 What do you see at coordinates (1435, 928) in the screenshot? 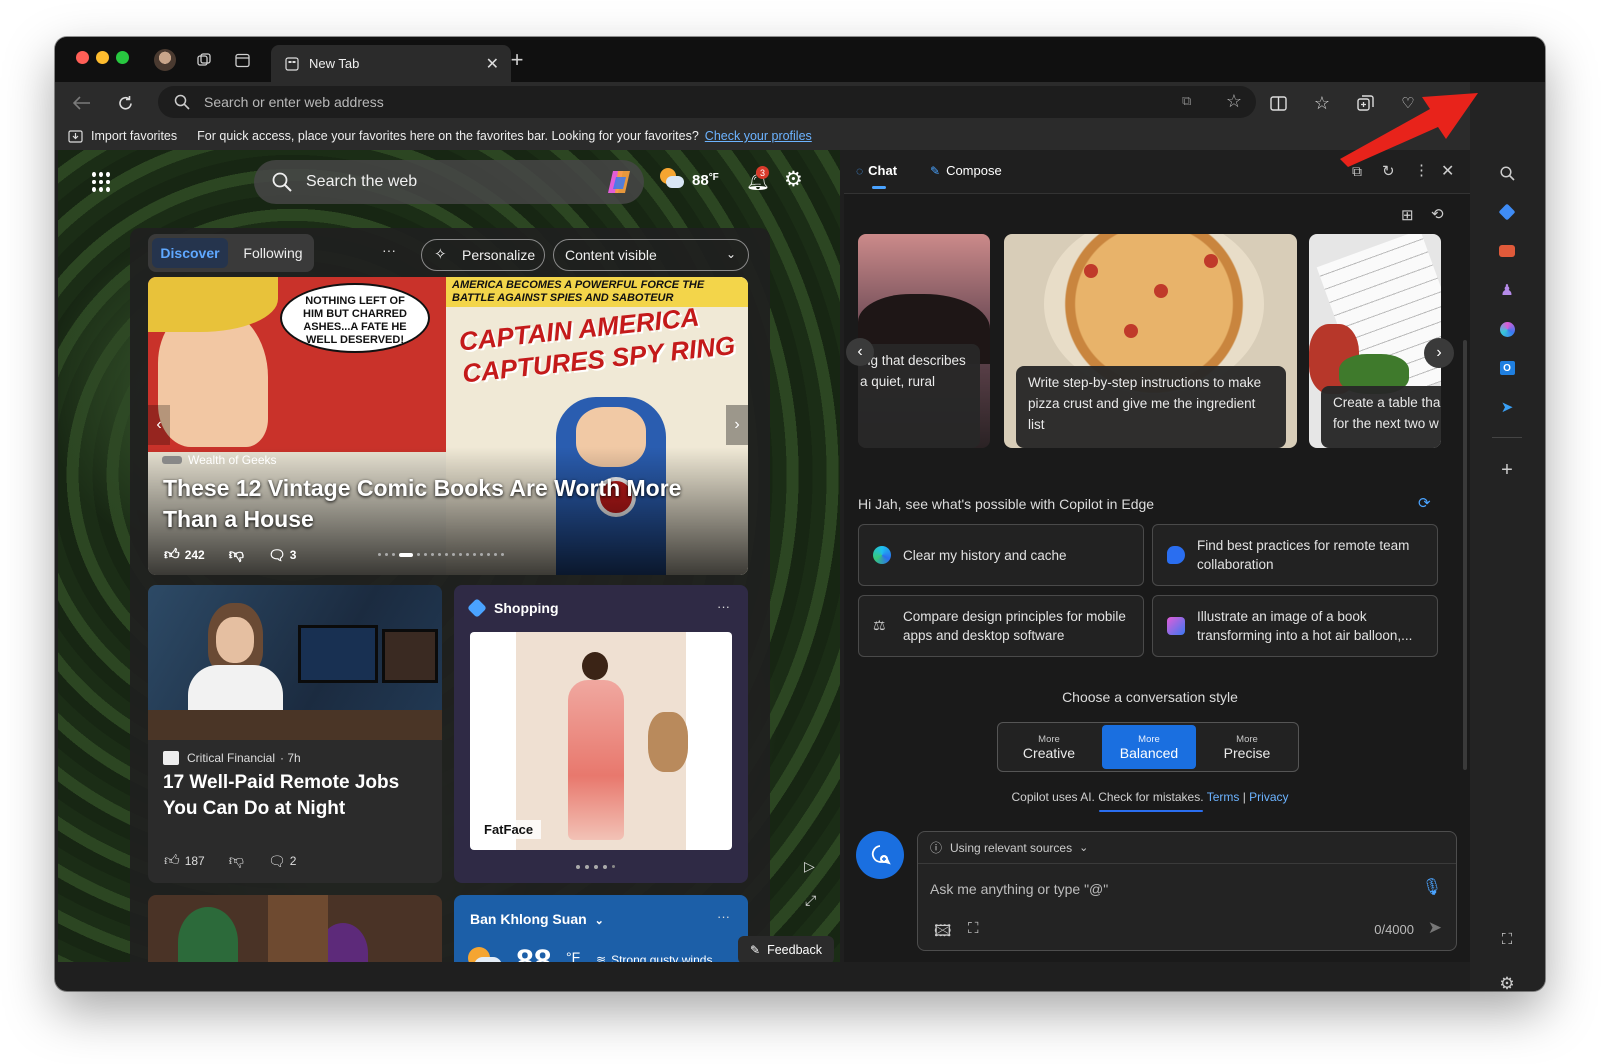
I see `send-icon: ➤` at bounding box center [1435, 928].